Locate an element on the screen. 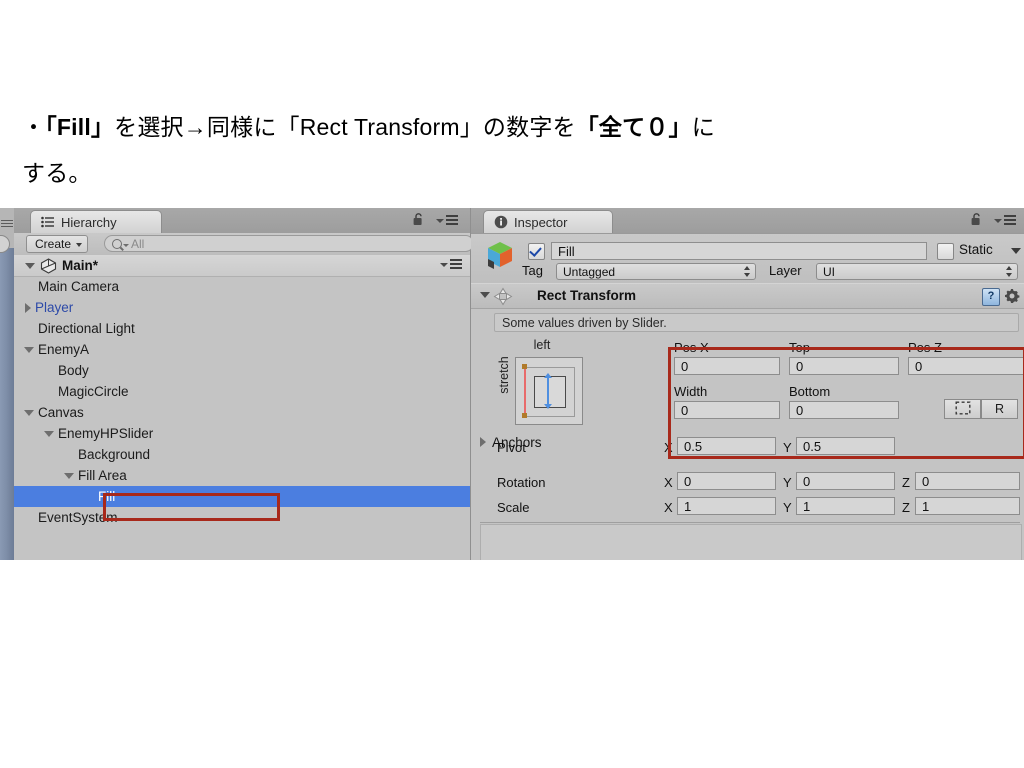 This screenshot has height=768, width=1024. rotation-x-field: 0 is located at coordinates (726, 481).